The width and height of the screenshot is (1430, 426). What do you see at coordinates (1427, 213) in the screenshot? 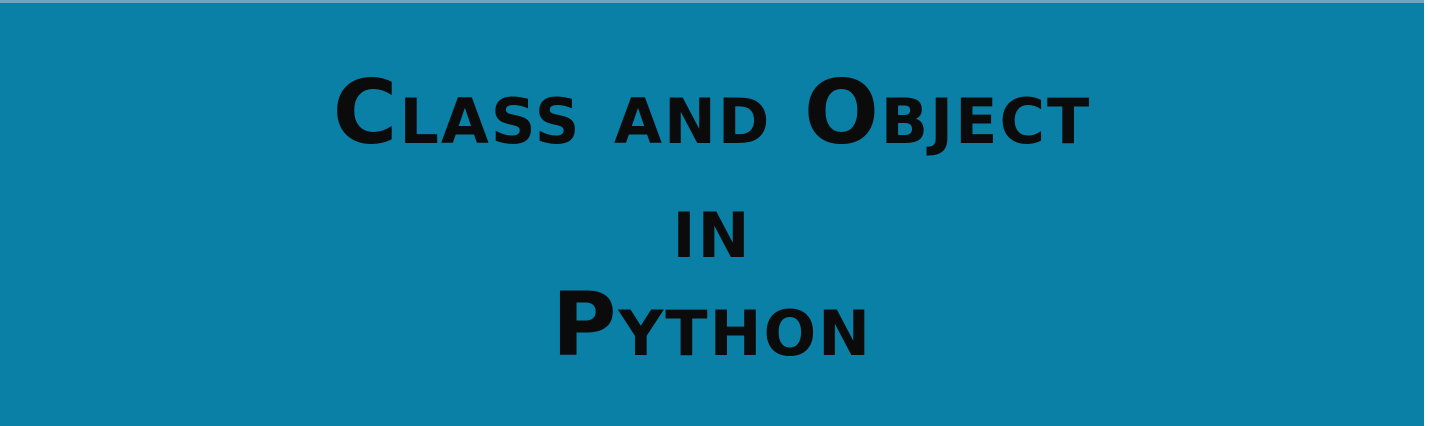
I see `right-edge-strip` at bounding box center [1427, 213].